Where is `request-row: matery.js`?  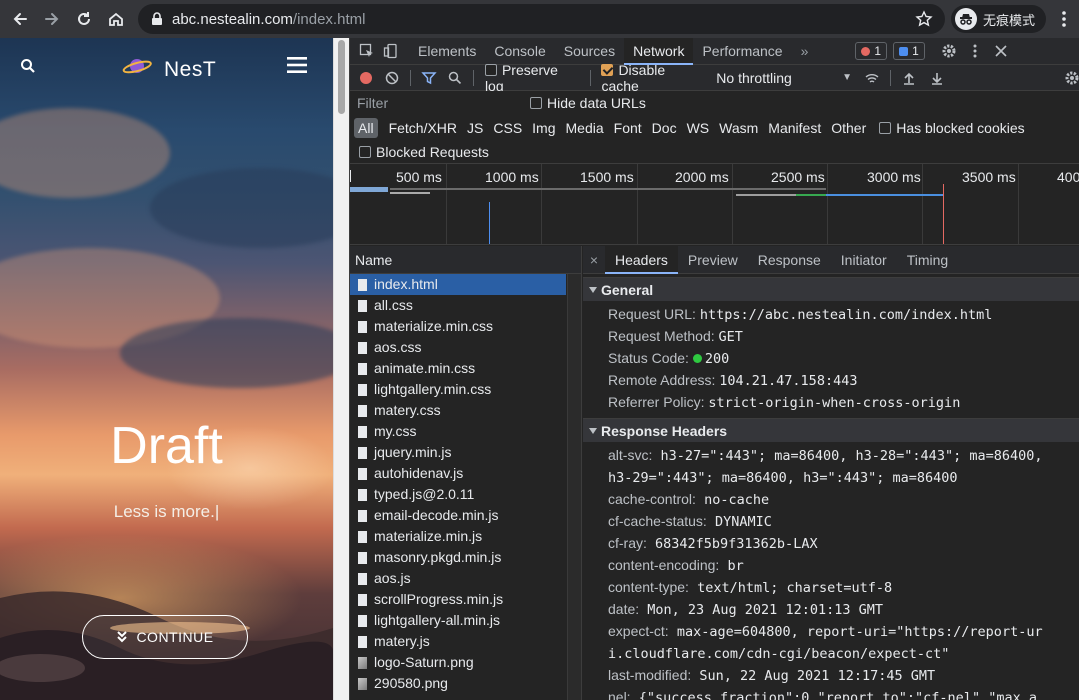 request-row: matery.js is located at coordinates (458, 641).